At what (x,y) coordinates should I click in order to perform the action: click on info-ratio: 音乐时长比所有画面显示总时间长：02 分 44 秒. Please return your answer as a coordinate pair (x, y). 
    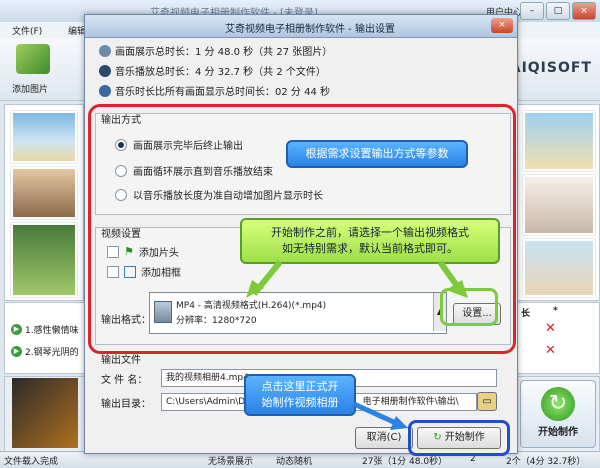
    Looking at the image, I should click on (214, 90).